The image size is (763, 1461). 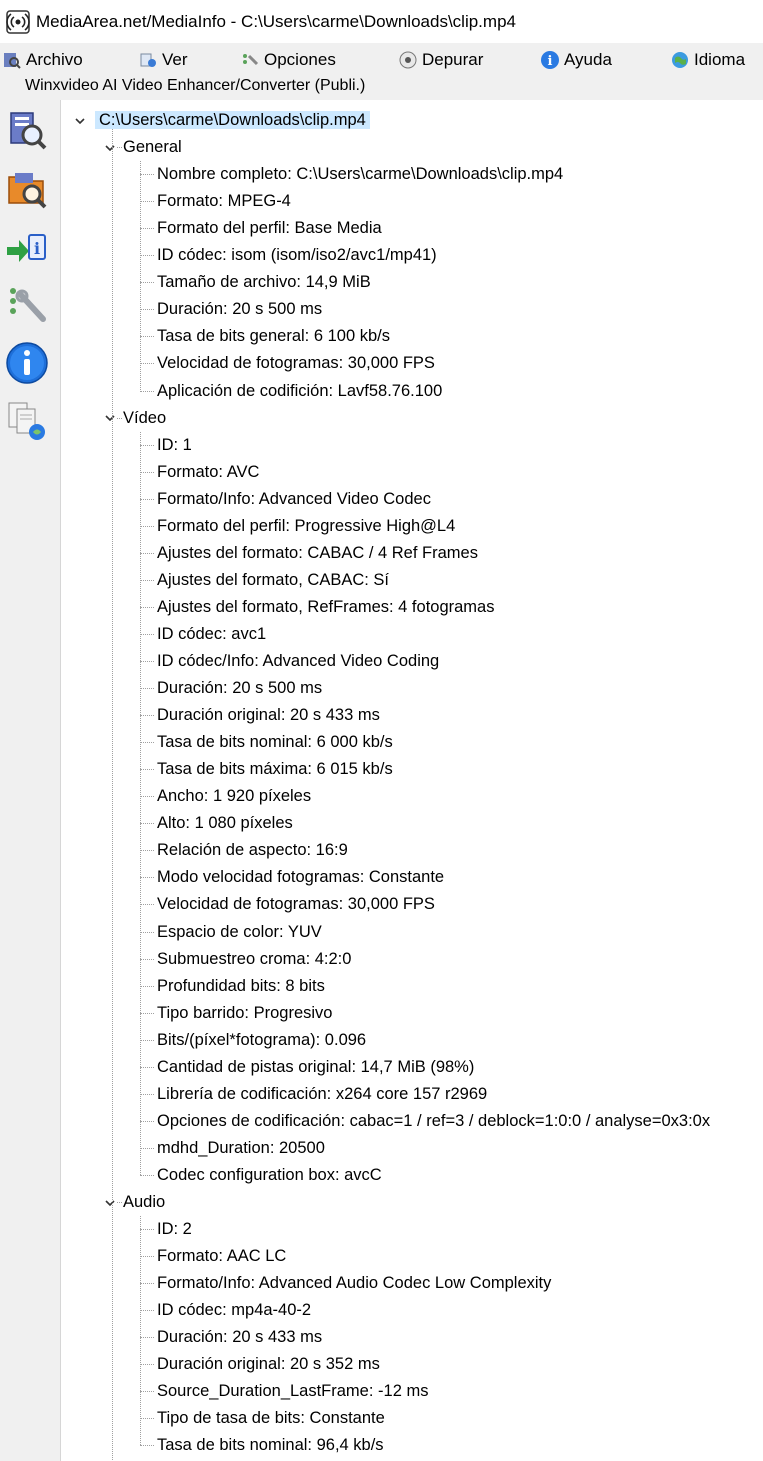 I want to click on tree-item: Tasa de bits nominal: 96,4 kb/s, so click(x=270, y=1445).